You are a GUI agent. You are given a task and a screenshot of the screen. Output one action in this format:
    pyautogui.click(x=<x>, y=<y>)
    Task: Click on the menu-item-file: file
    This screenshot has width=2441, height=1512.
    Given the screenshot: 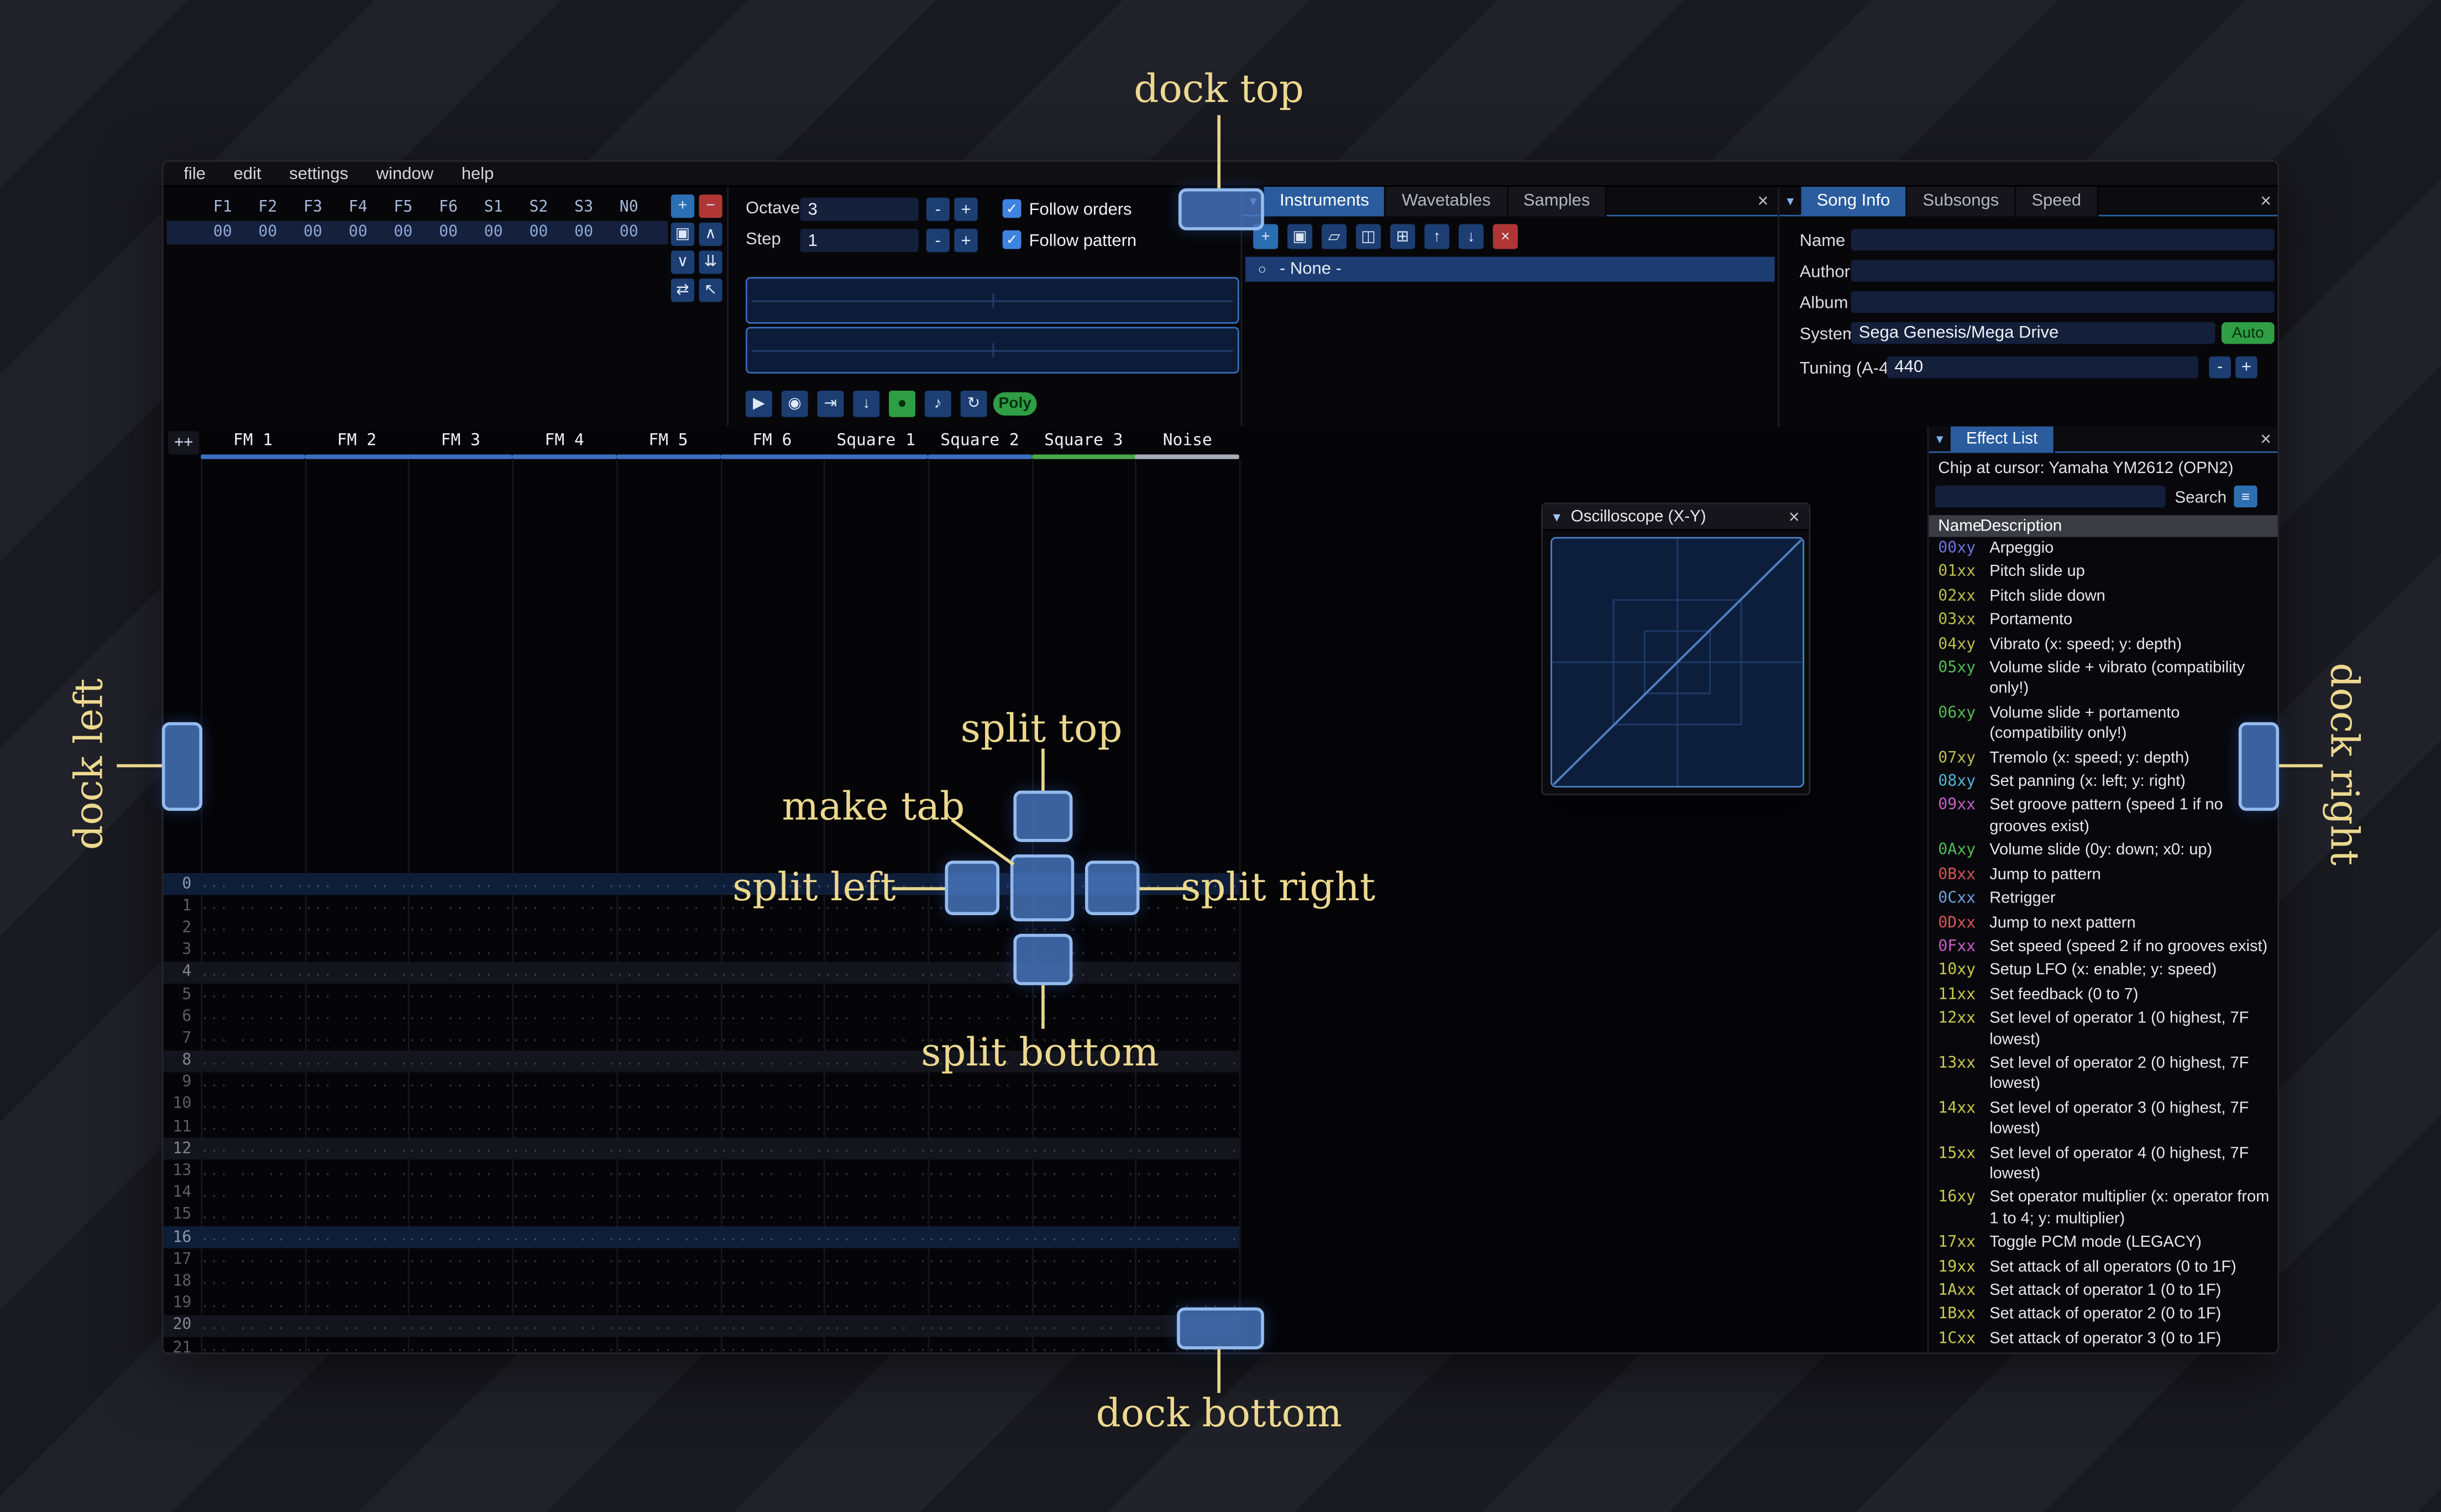 What is the action you would take?
    pyautogui.click(x=194, y=174)
    